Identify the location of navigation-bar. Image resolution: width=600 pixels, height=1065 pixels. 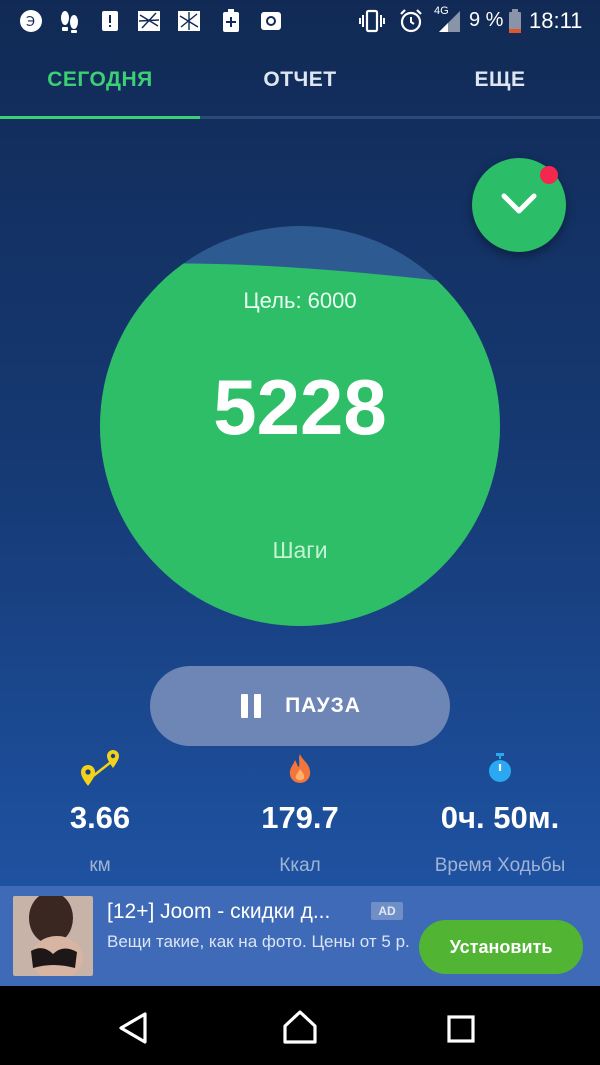
(300, 1025).